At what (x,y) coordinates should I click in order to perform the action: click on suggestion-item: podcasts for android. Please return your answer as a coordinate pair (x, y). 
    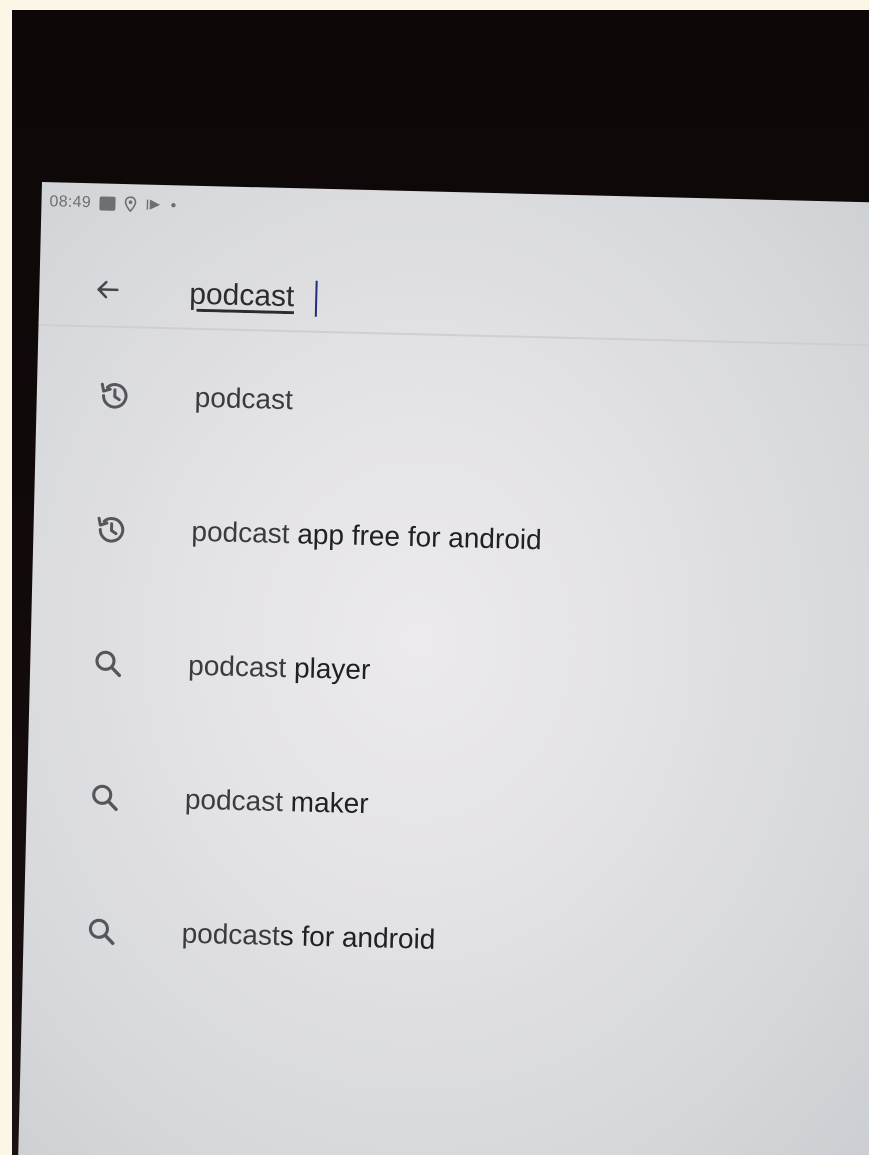
    Looking at the image, I should click on (445, 940).